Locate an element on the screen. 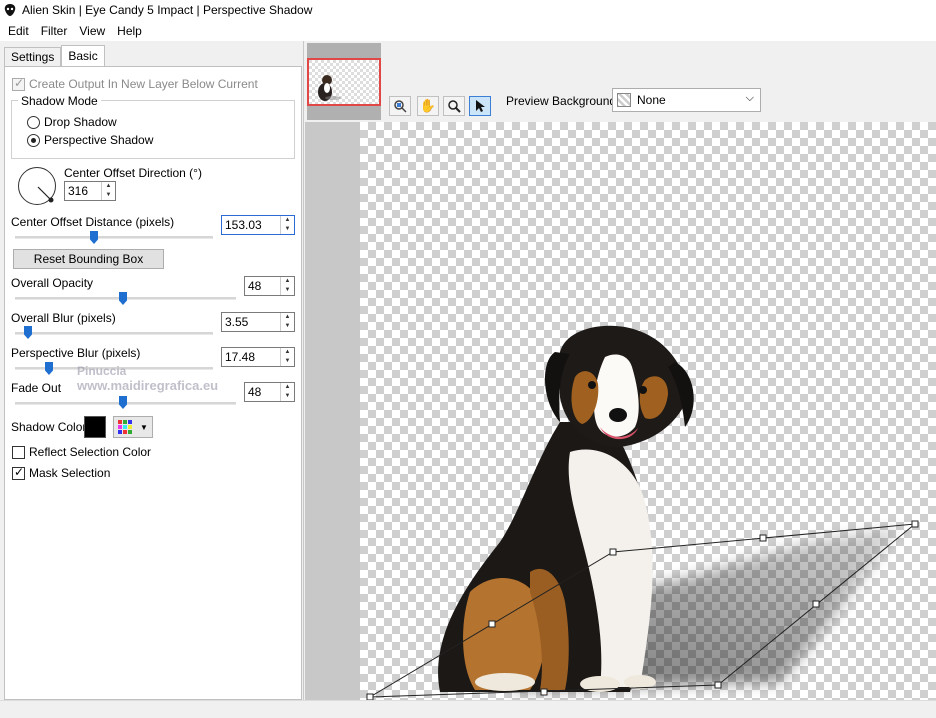 The image size is (936, 718). center-offset-direction-label: Center Offset Direction (°) is located at coordinates (133, 173).